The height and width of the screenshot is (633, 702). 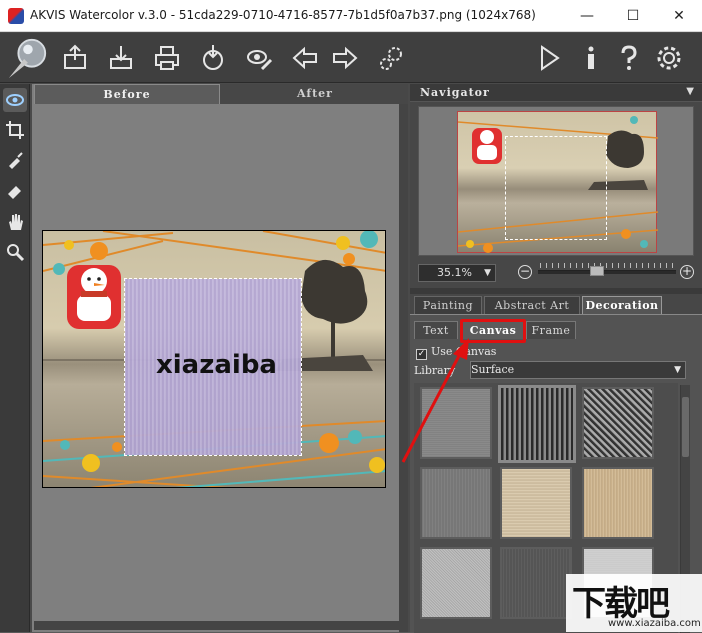 I want to click on subtab-frame: Frame, so click(x=551, y=330).